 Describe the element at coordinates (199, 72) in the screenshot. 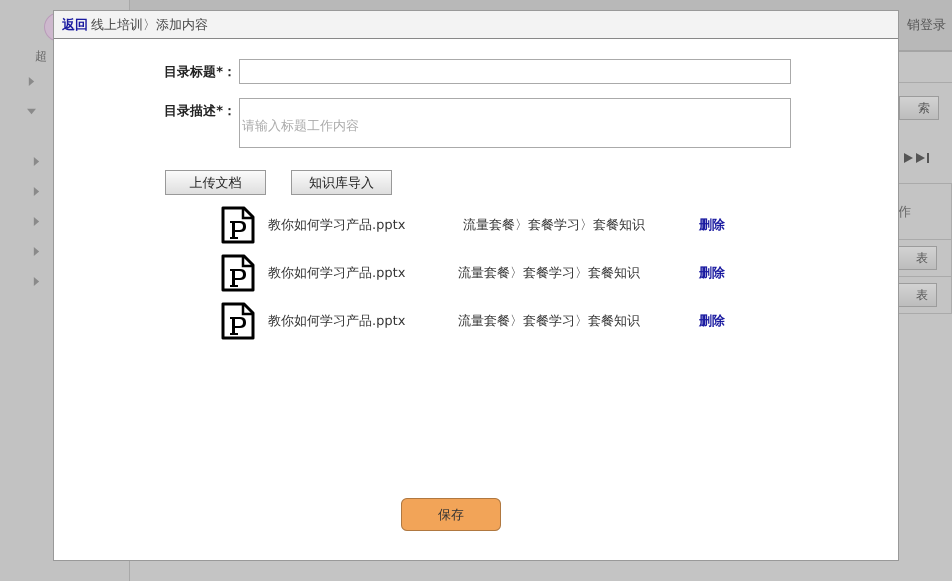

I see `field-label: 目录标题*：` at that location.